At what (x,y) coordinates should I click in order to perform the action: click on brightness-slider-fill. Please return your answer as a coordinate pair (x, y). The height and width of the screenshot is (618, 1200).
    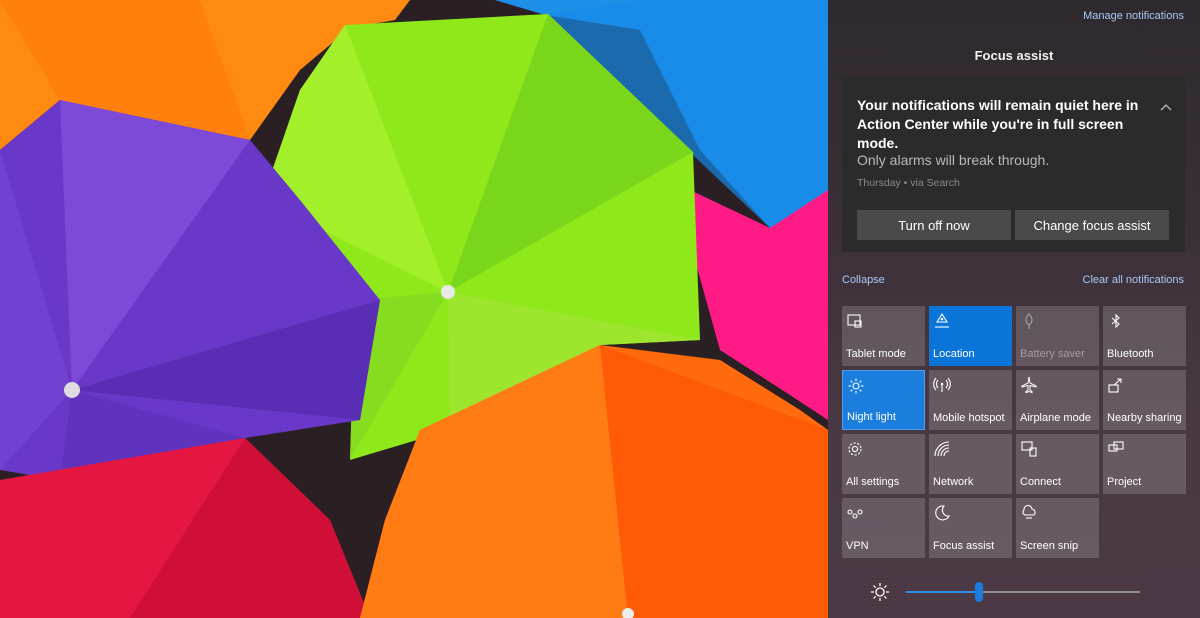
    Looking at the image, I should click on (942, 592).